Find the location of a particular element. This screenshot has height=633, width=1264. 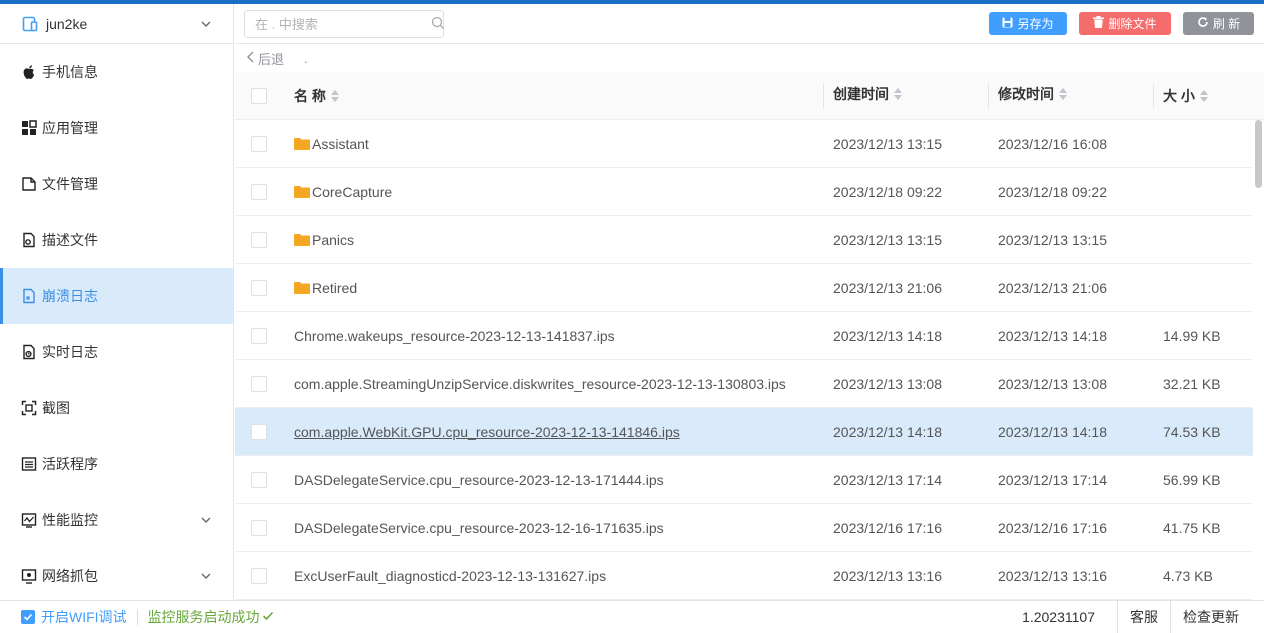

column-modified: 修改时间 is located at coordinates (1071, 95).